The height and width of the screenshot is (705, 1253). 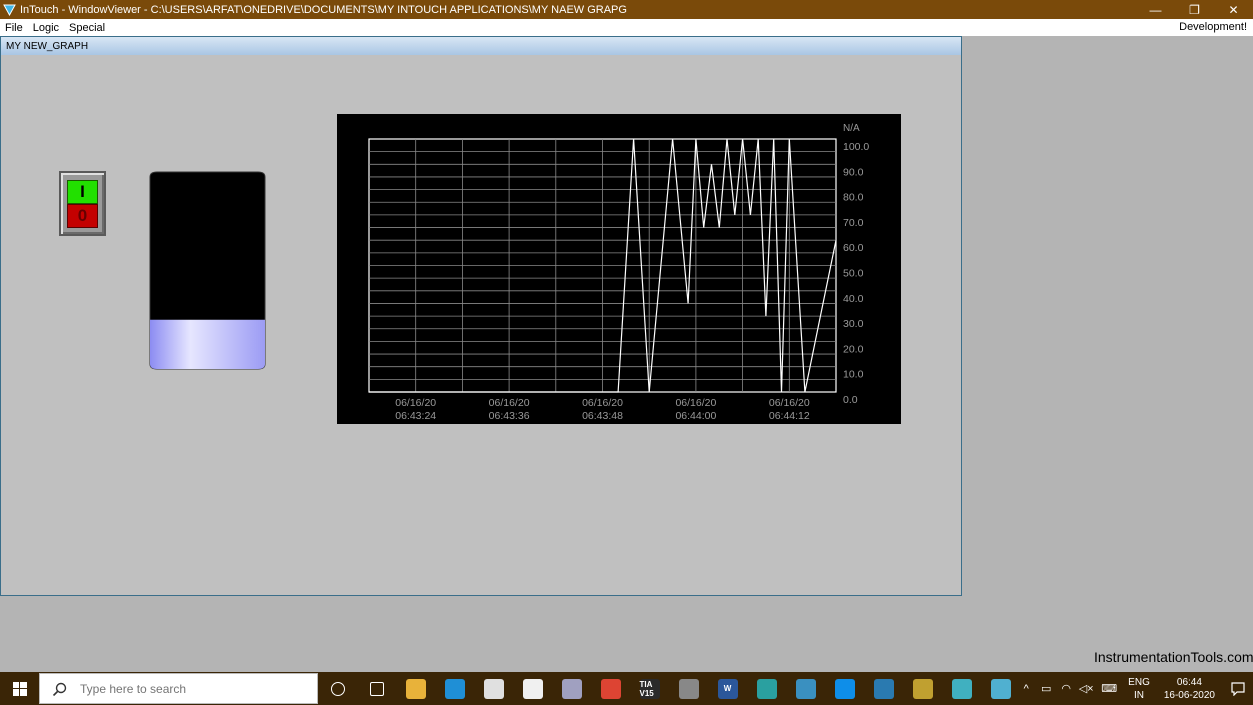 What do you see at coordinates (9, 10) in the screenshot?
I see `intouch-app-icon` at bounding box center [9, 10].